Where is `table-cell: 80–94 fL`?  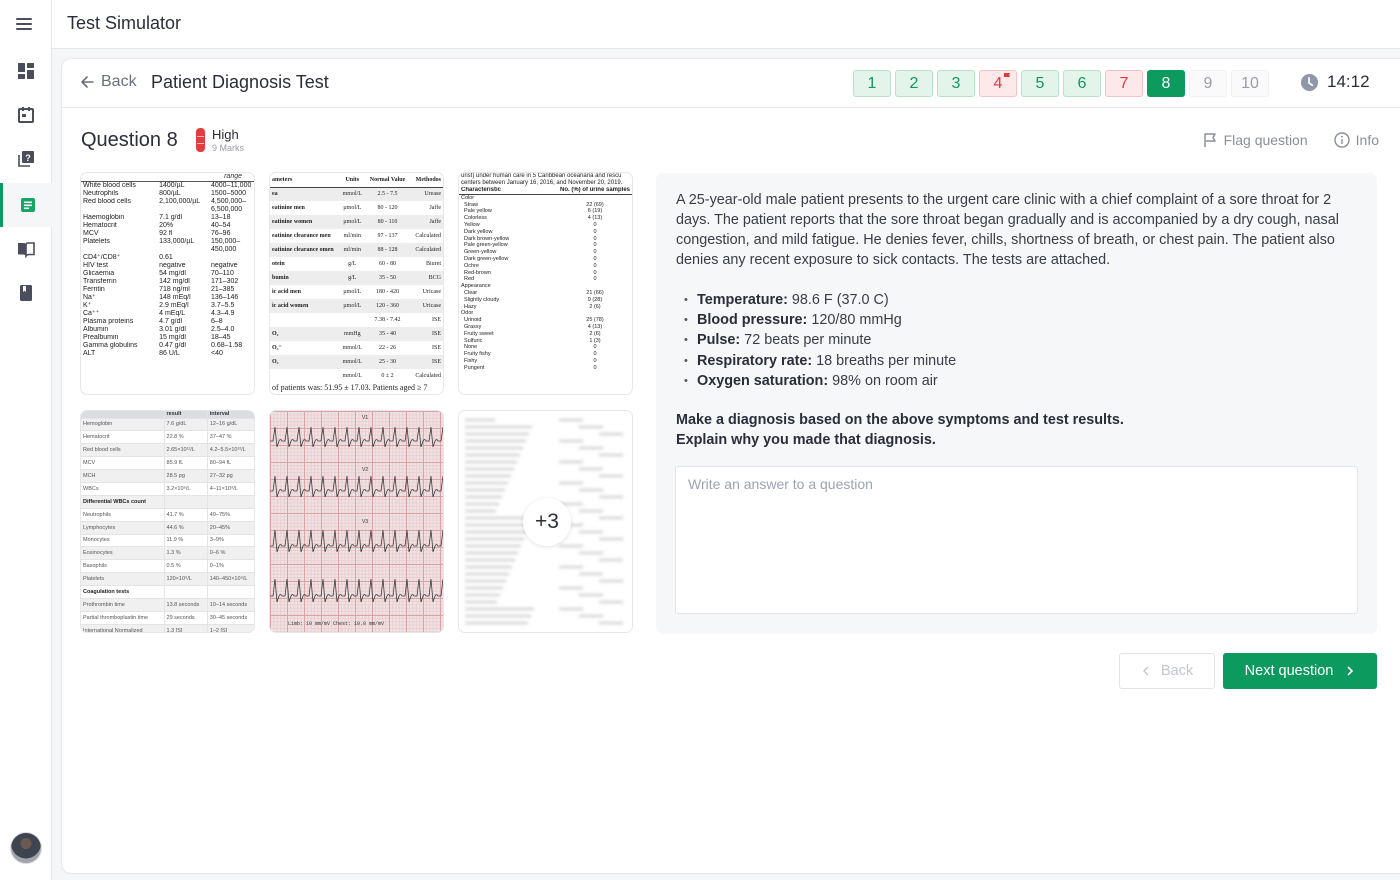 table-cell: 80–94 fL is located at coordinates (220, 463).